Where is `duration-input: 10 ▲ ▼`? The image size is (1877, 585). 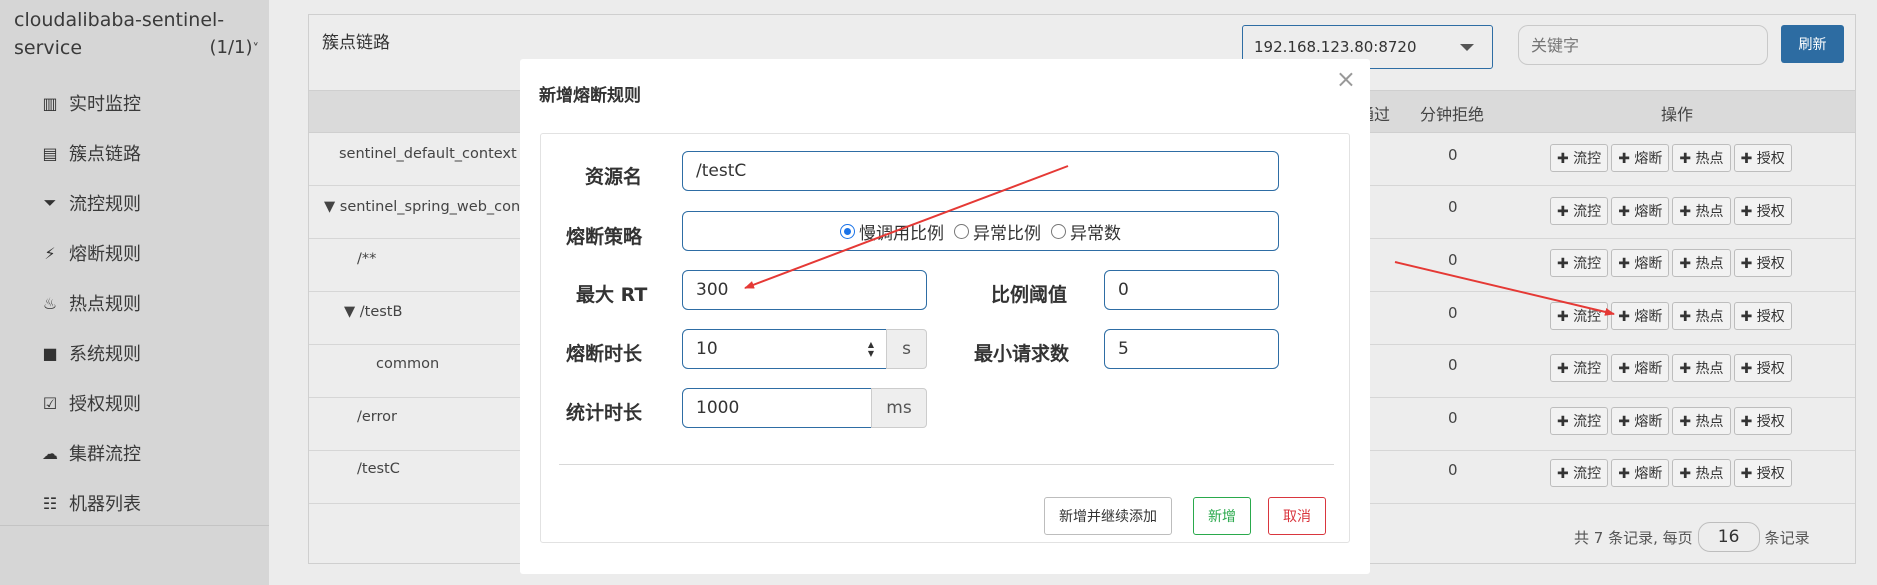
duration-input: 10 ▲ ▼ is located at coordinates (784, 349).